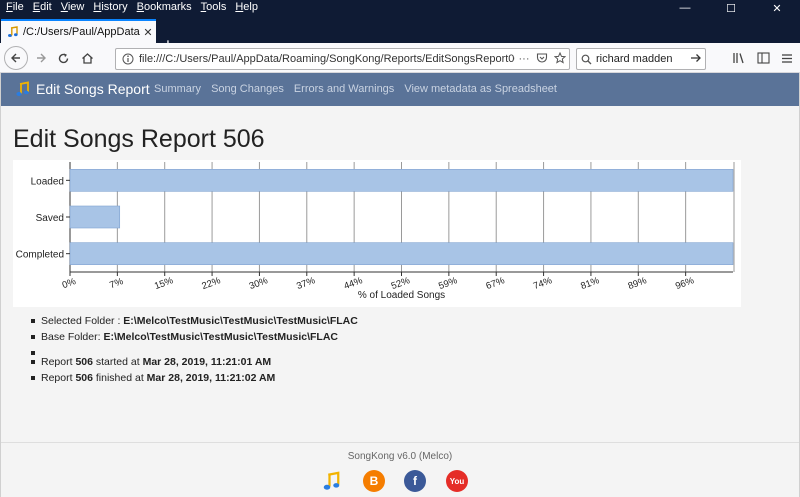 The image size is (800, 497). What do you see at coordinates (259, 283) in the screenshot?
I see `x-tick-label: 30%` at bounding box center [259, 283].